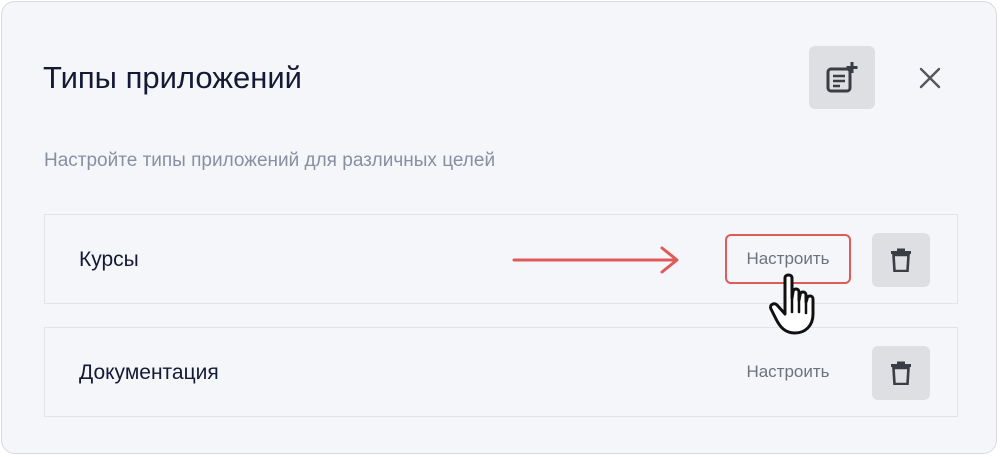 This screenshot has height=457, width=1000. I want to click on hand-pointer-icon, so click(792, 304).